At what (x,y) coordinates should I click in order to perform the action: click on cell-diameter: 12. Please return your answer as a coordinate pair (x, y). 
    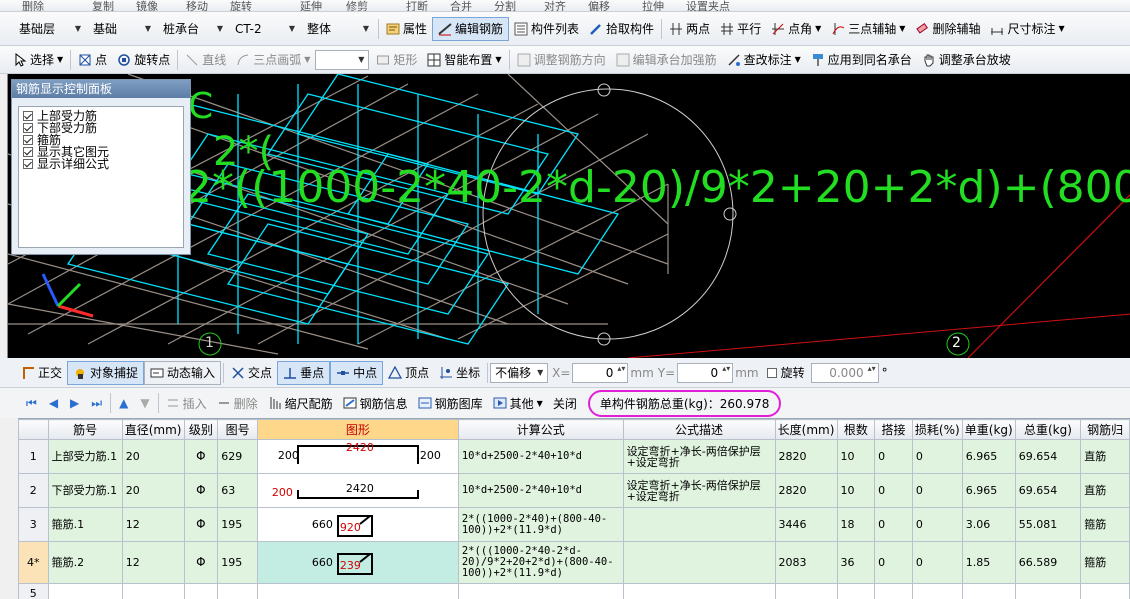
    Looking at the image, I should click on (153, 524).